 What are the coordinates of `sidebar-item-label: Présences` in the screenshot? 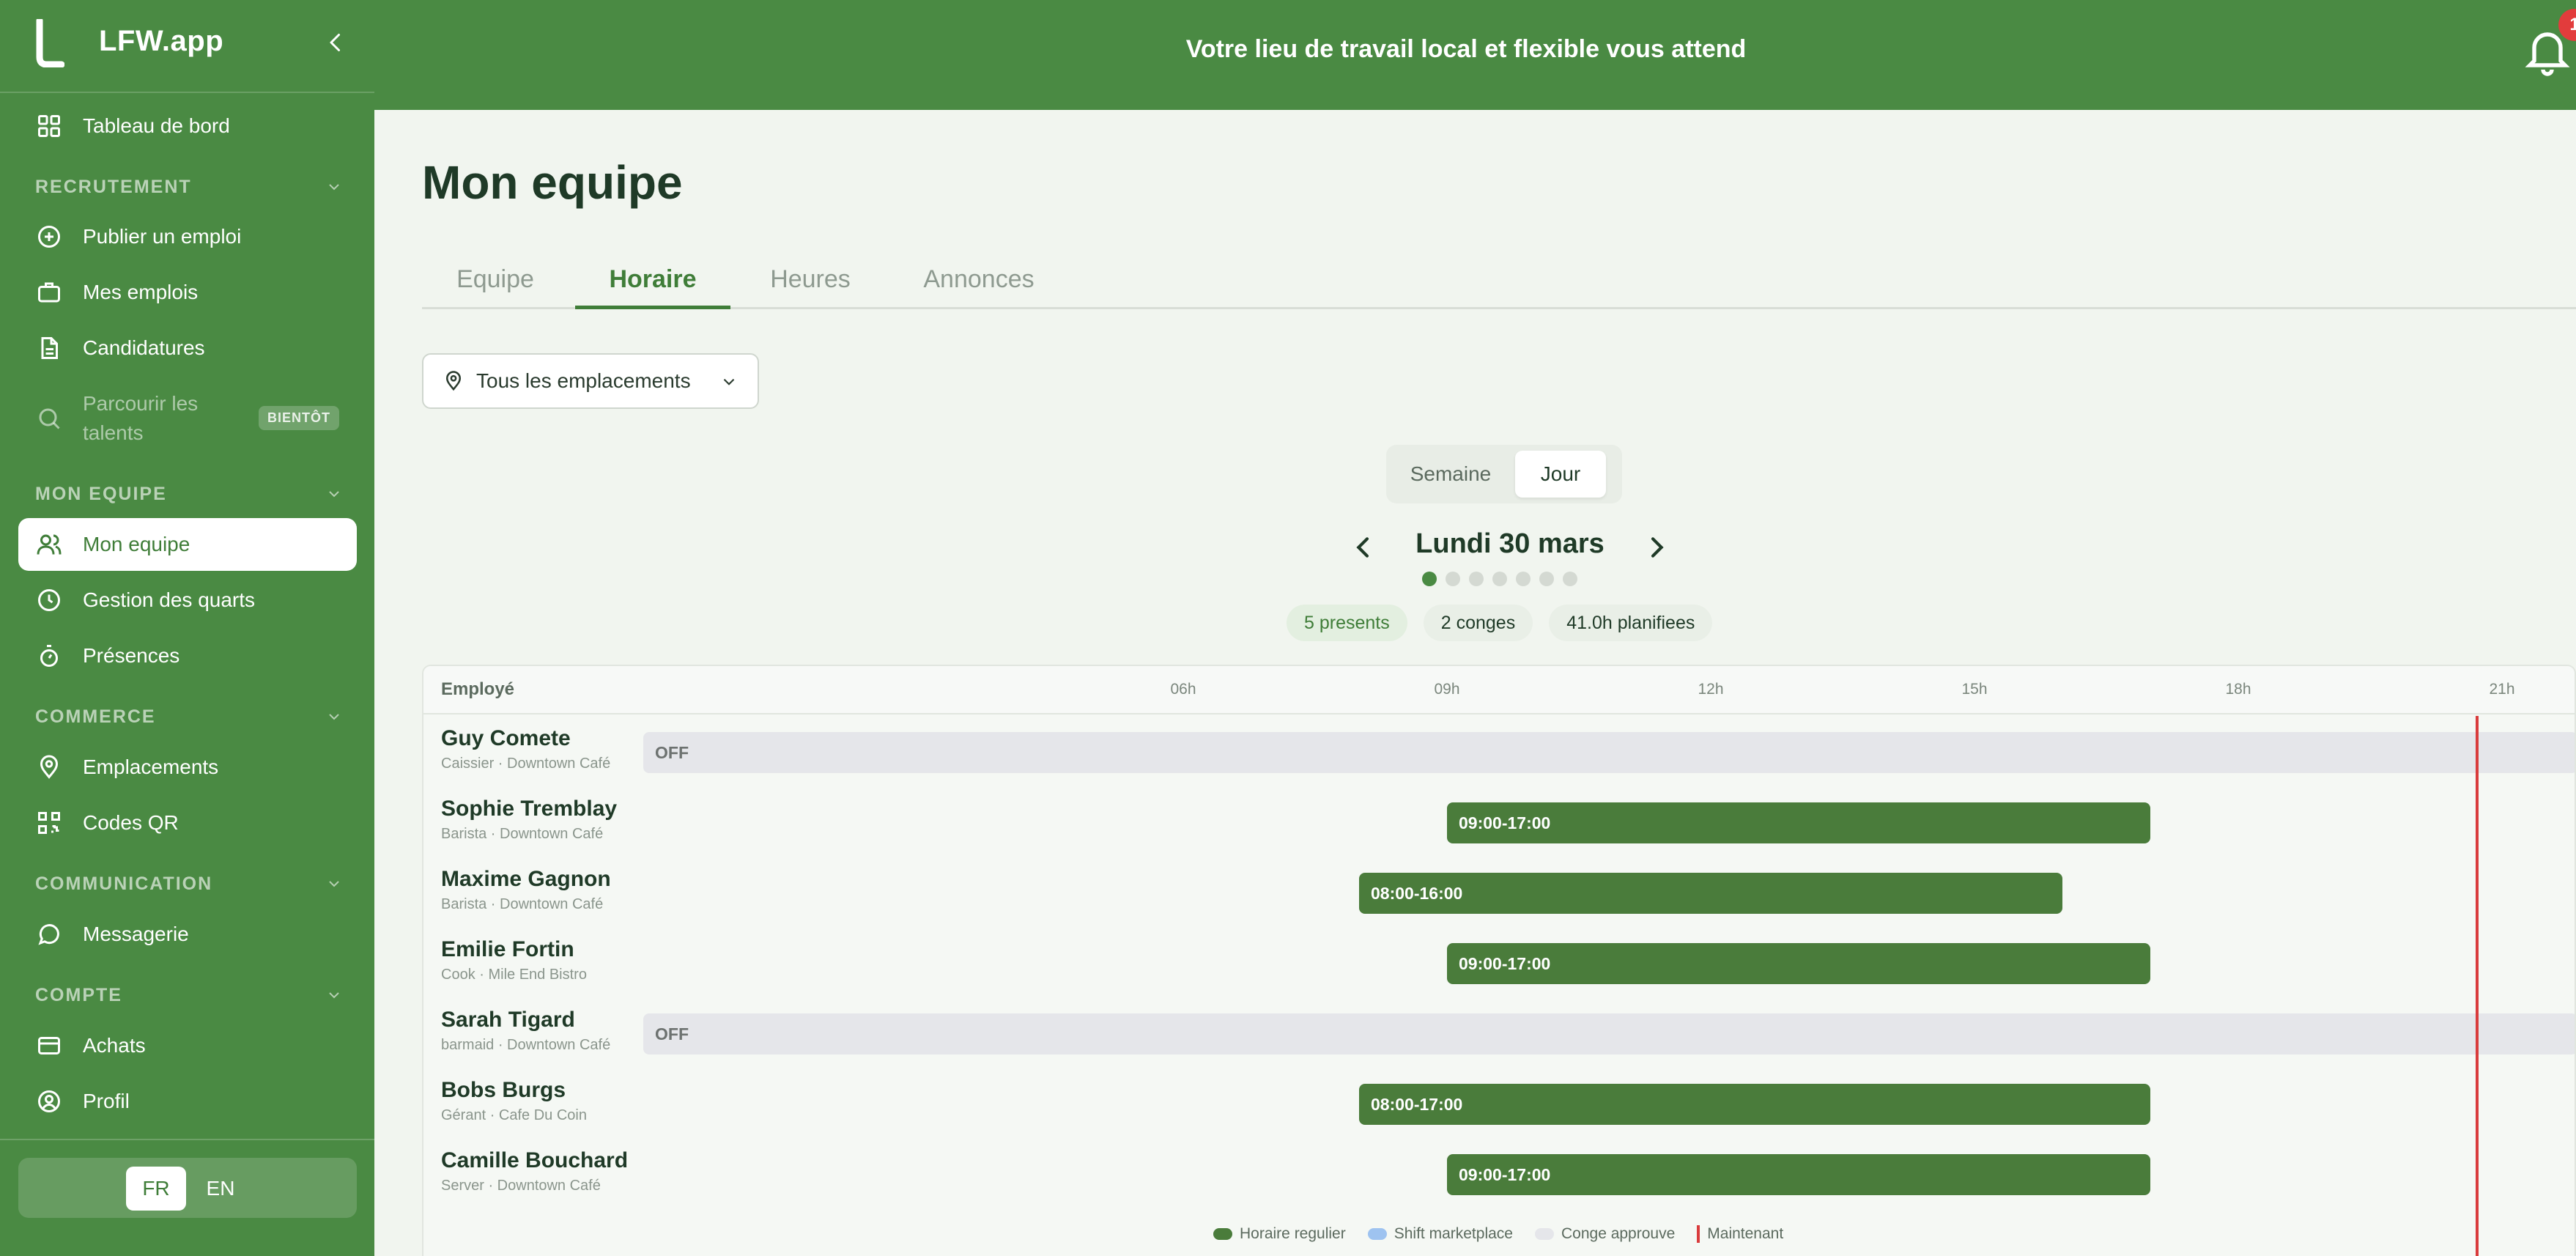 It's located at (131, 655).